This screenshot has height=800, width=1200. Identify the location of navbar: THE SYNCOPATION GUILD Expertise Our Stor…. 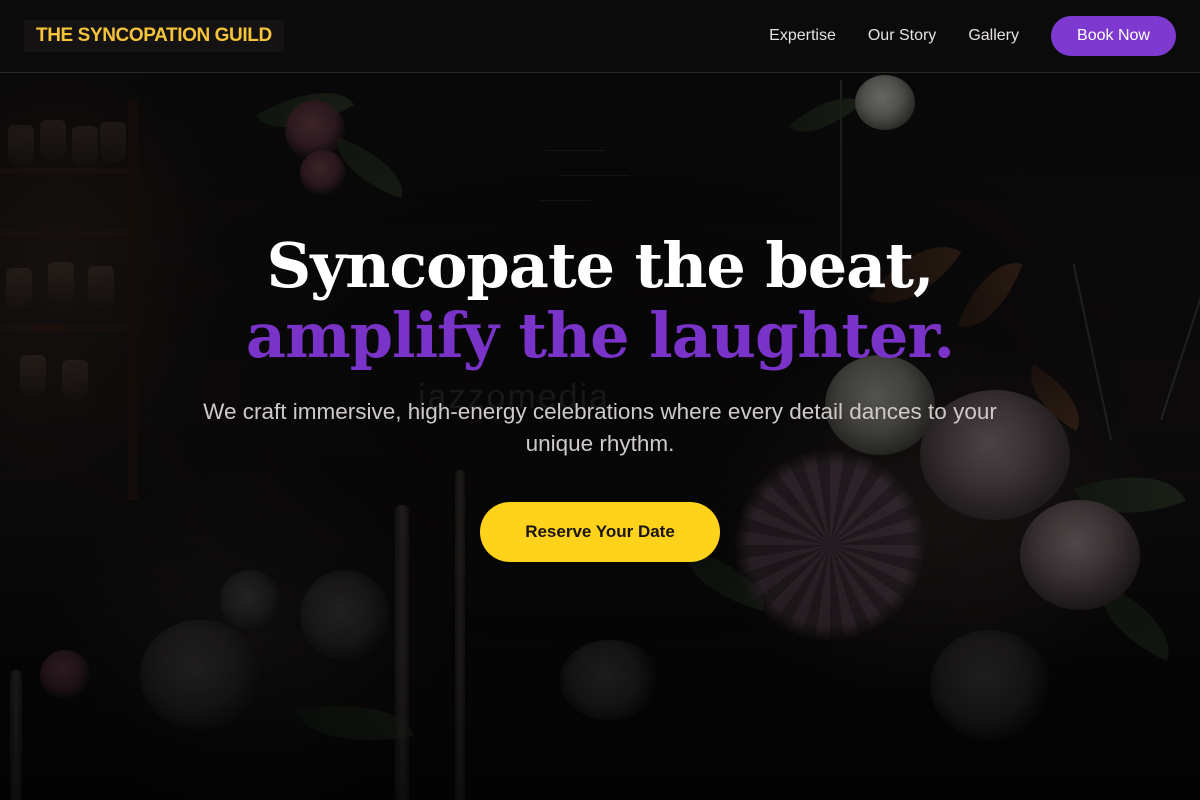
(600, 36).